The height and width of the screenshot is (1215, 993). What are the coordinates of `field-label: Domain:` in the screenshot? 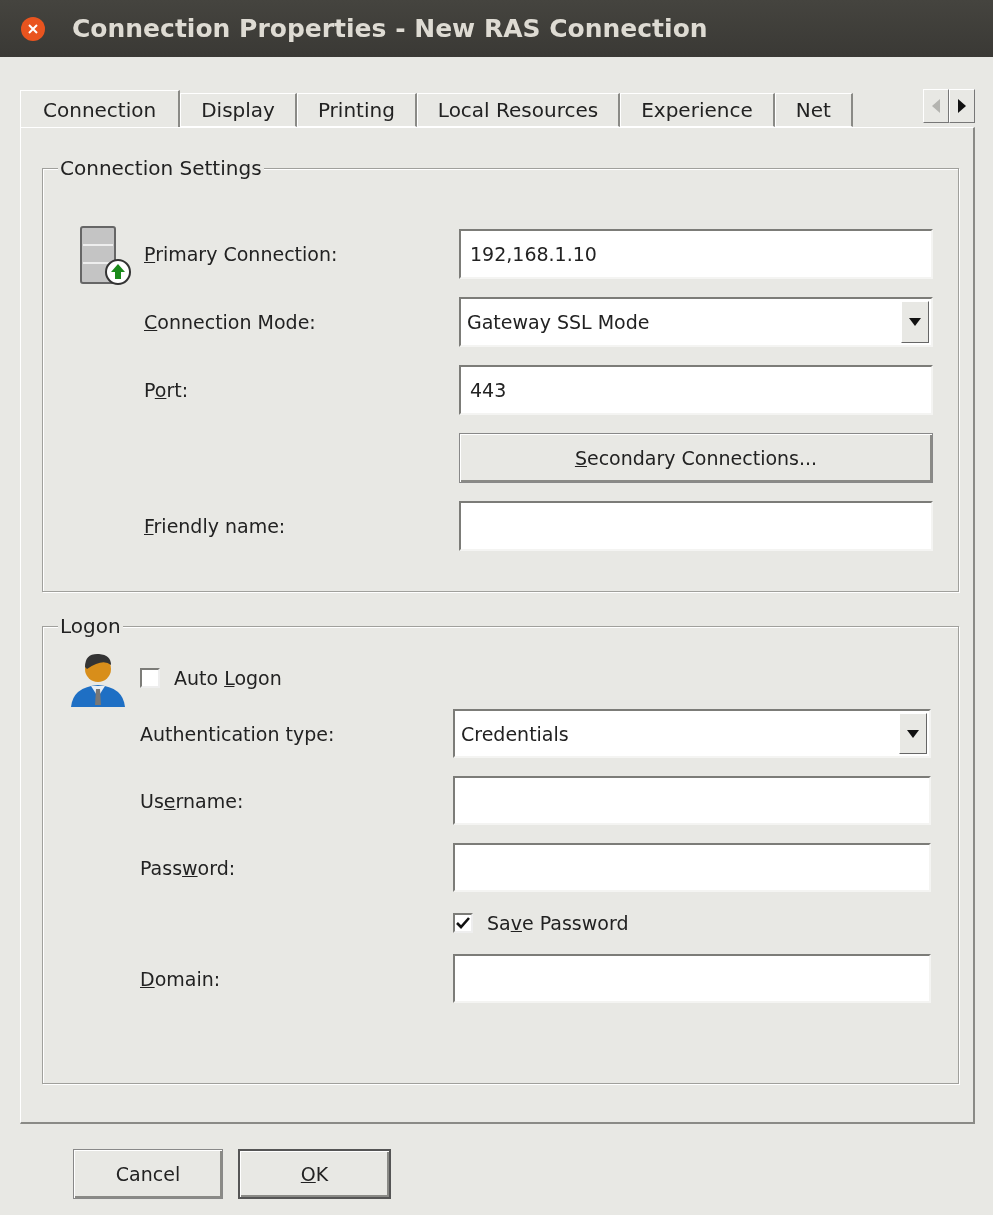 It's located at (181, 978).